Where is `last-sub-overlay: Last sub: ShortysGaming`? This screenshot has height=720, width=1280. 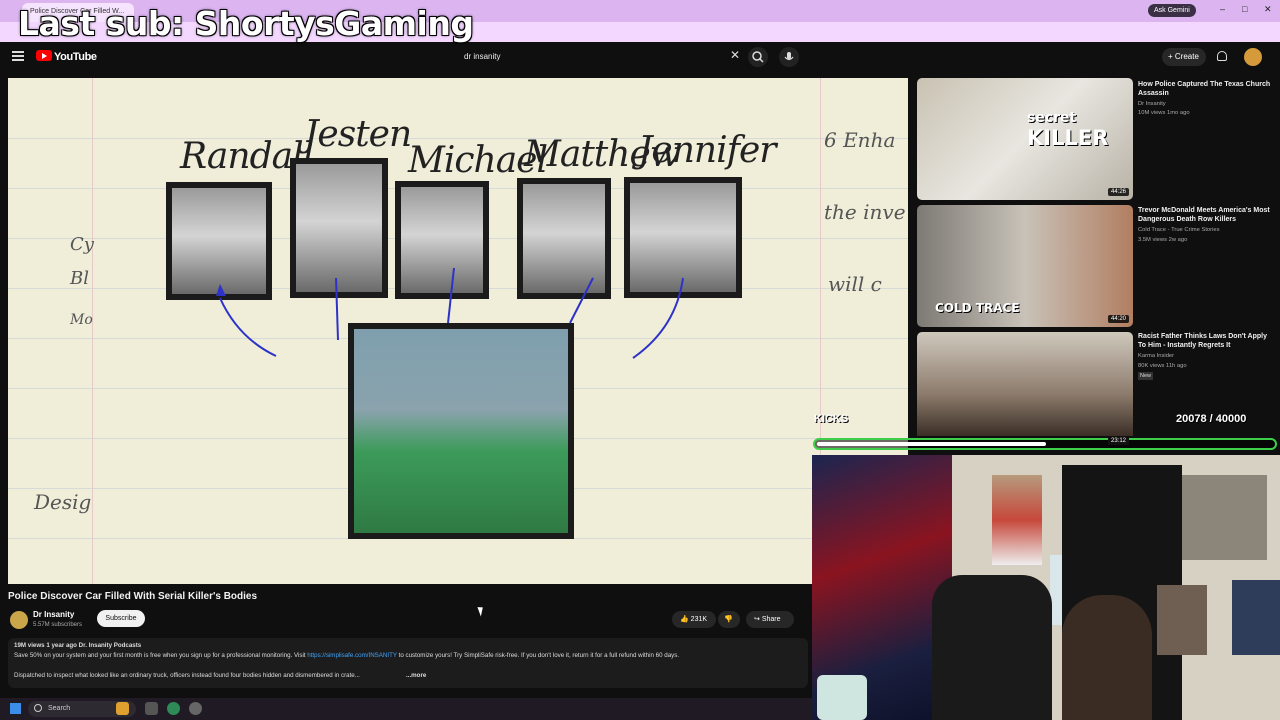
last-sub-overlay: Last sub: ShortysGaming is located at coordinates (246, 23).